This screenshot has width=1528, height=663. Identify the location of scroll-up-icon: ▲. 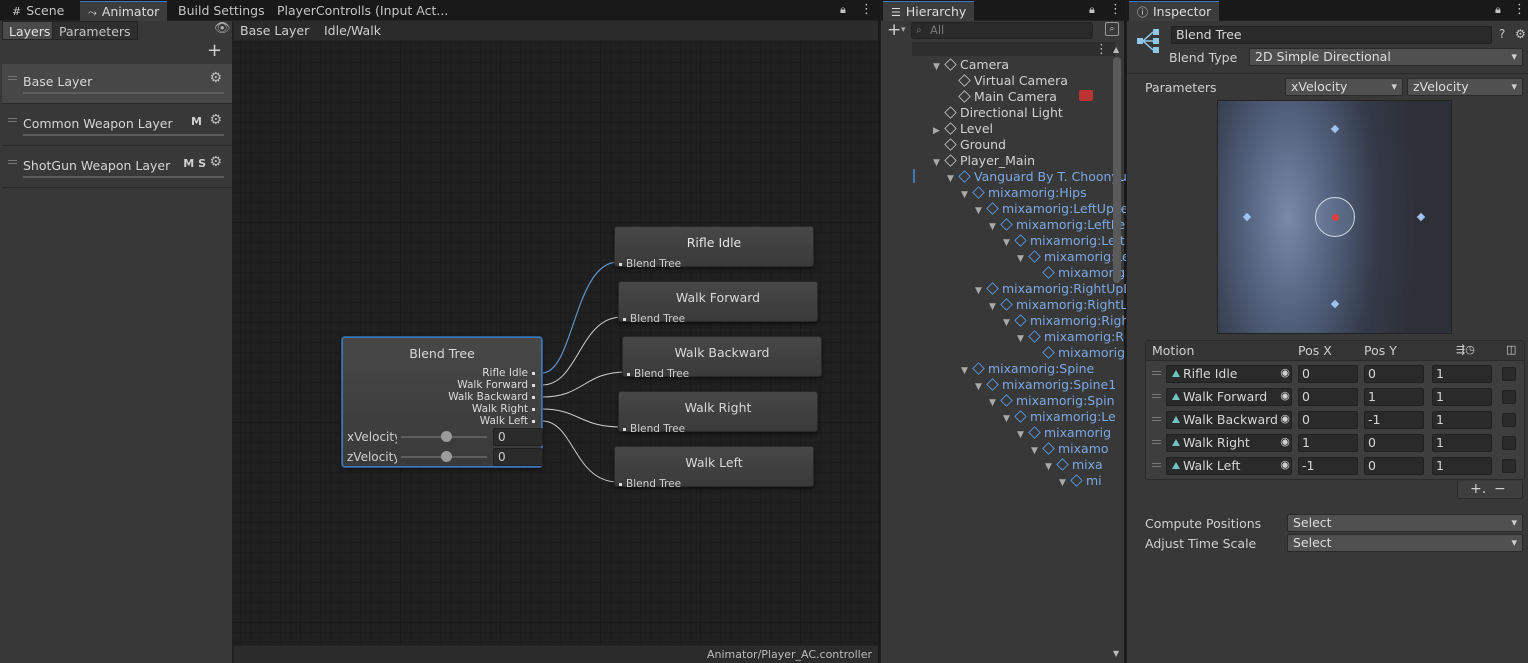
(1116, 49).